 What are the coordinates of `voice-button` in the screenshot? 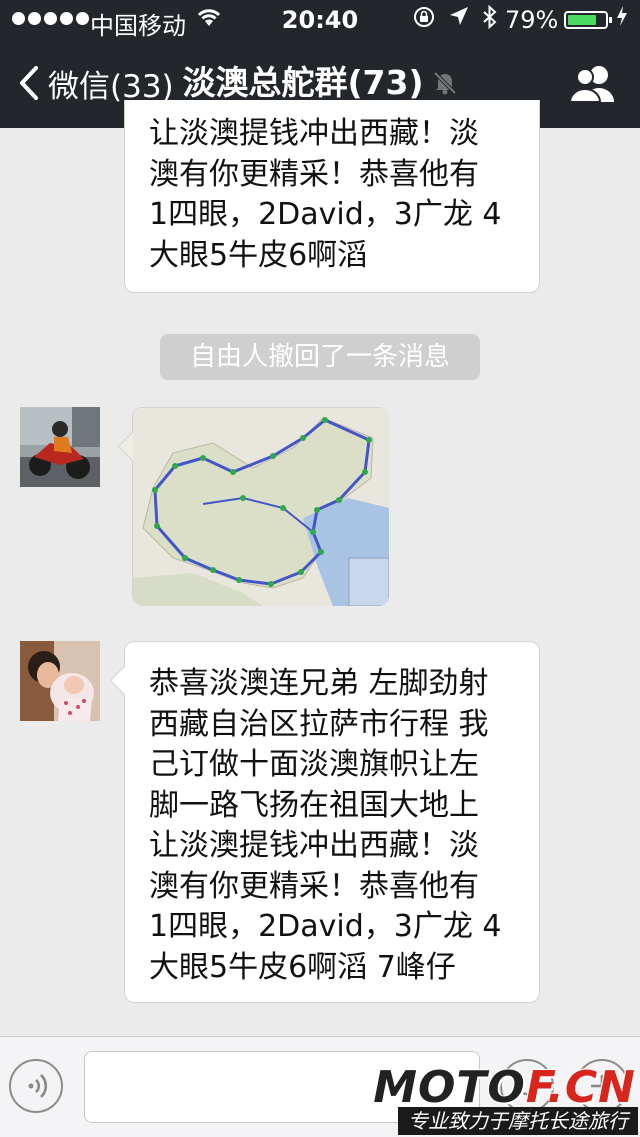 It's located at (36, 1086).